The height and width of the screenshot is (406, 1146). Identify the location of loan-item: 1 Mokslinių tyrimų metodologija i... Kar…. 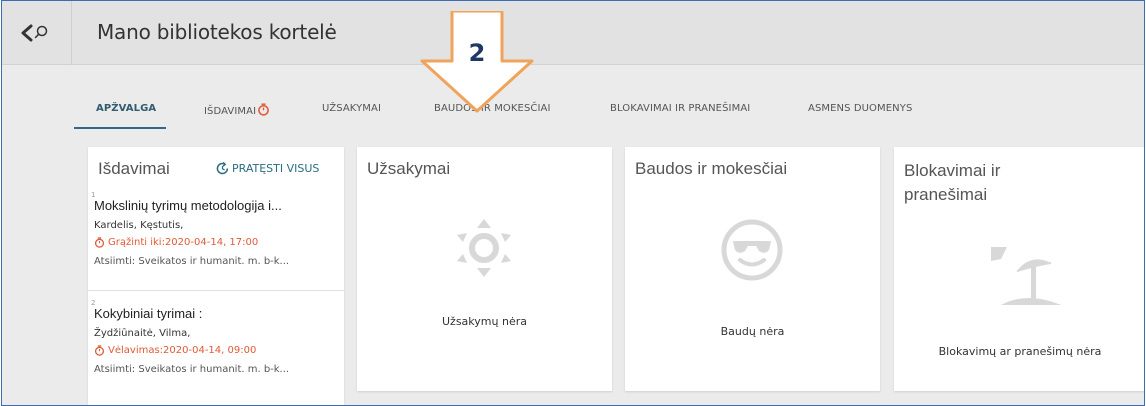
(216, 240).